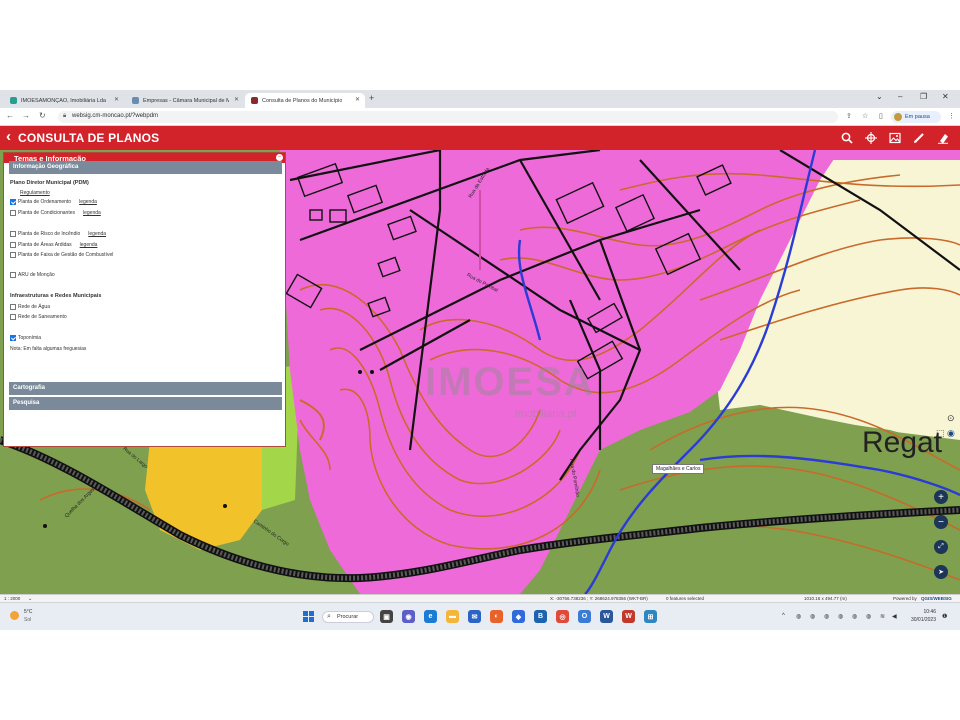 This screenshot has height=720, width=960. What do you see at coordinates (185, 100) in the screenshot?
I see `browser-tab-2: Empresas - Câmara Municipal de Monção ✕` at bounding box center [185, 100].